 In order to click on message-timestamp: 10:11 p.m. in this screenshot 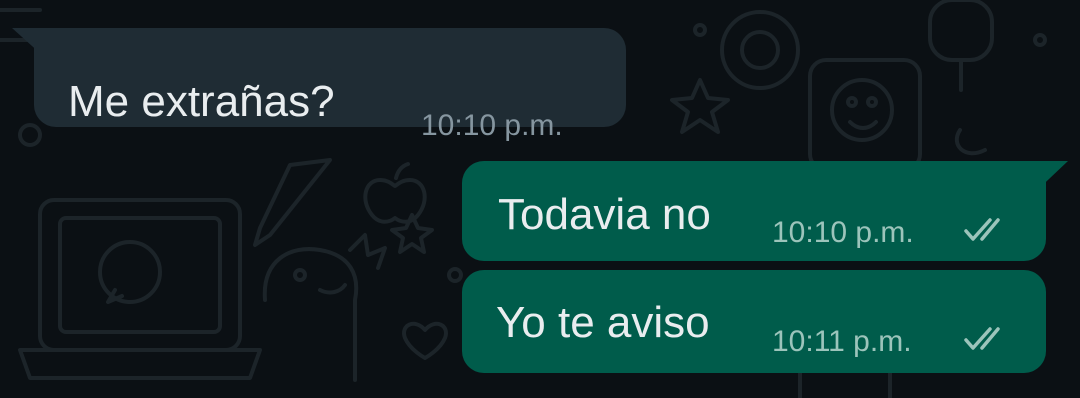, I will do `click(842, 341)`.